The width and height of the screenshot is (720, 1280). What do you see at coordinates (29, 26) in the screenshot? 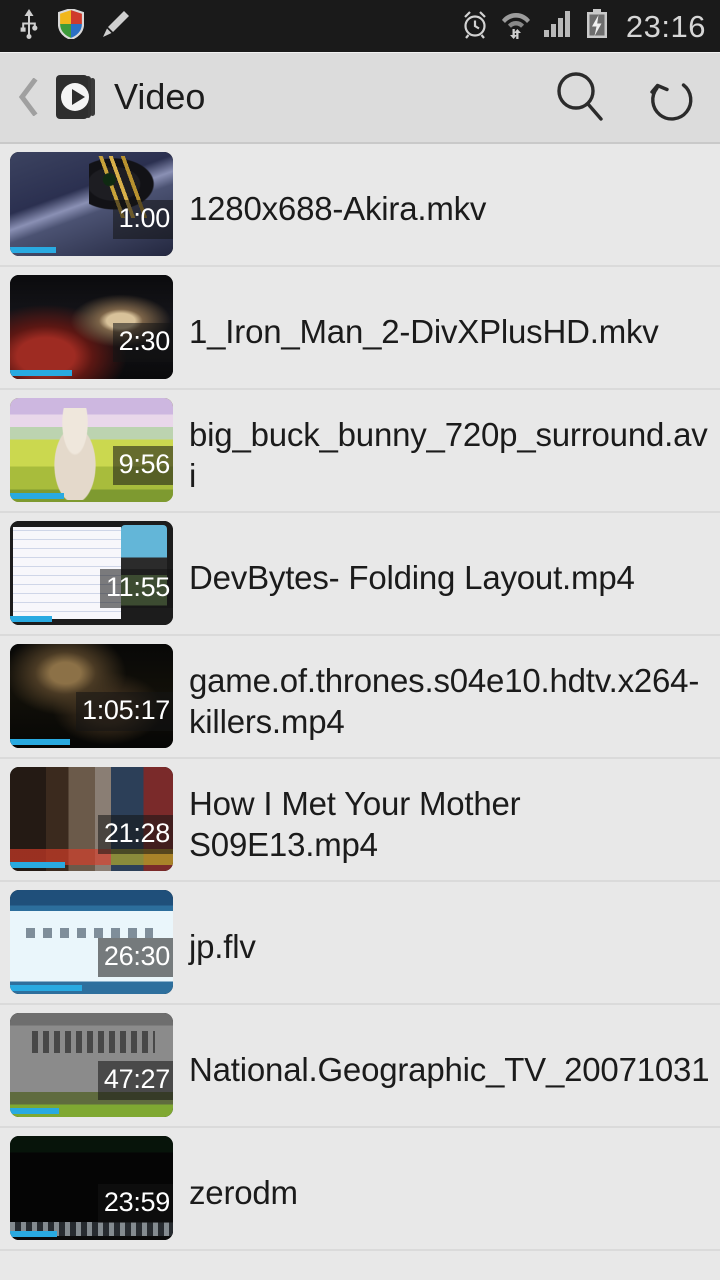
I see `usb-icon` at bounding box center [29, 26].